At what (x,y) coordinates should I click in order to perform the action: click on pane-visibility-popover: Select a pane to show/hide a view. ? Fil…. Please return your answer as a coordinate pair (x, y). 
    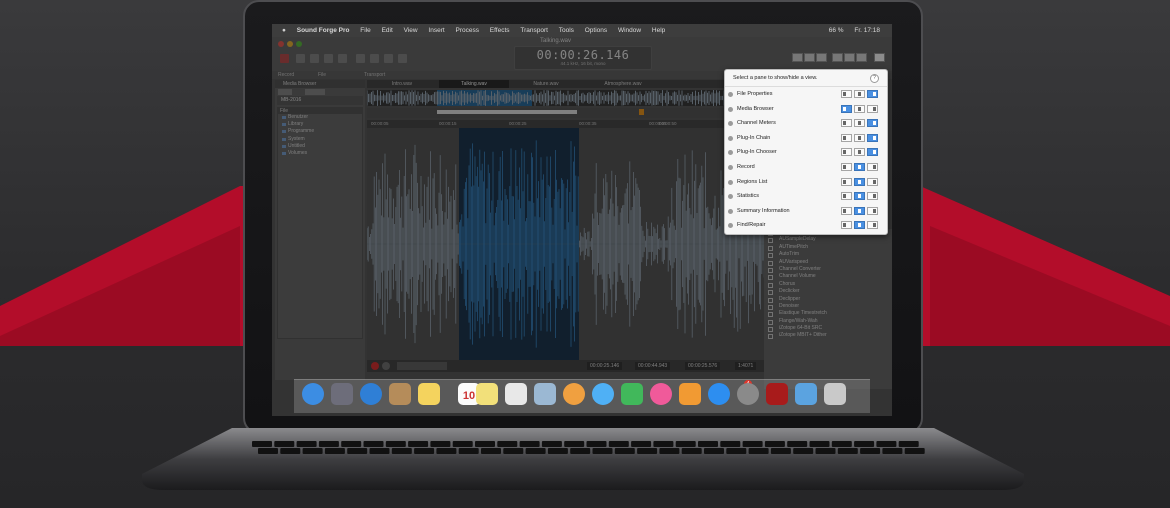
    Looking at the image, I should click on (806, 152).